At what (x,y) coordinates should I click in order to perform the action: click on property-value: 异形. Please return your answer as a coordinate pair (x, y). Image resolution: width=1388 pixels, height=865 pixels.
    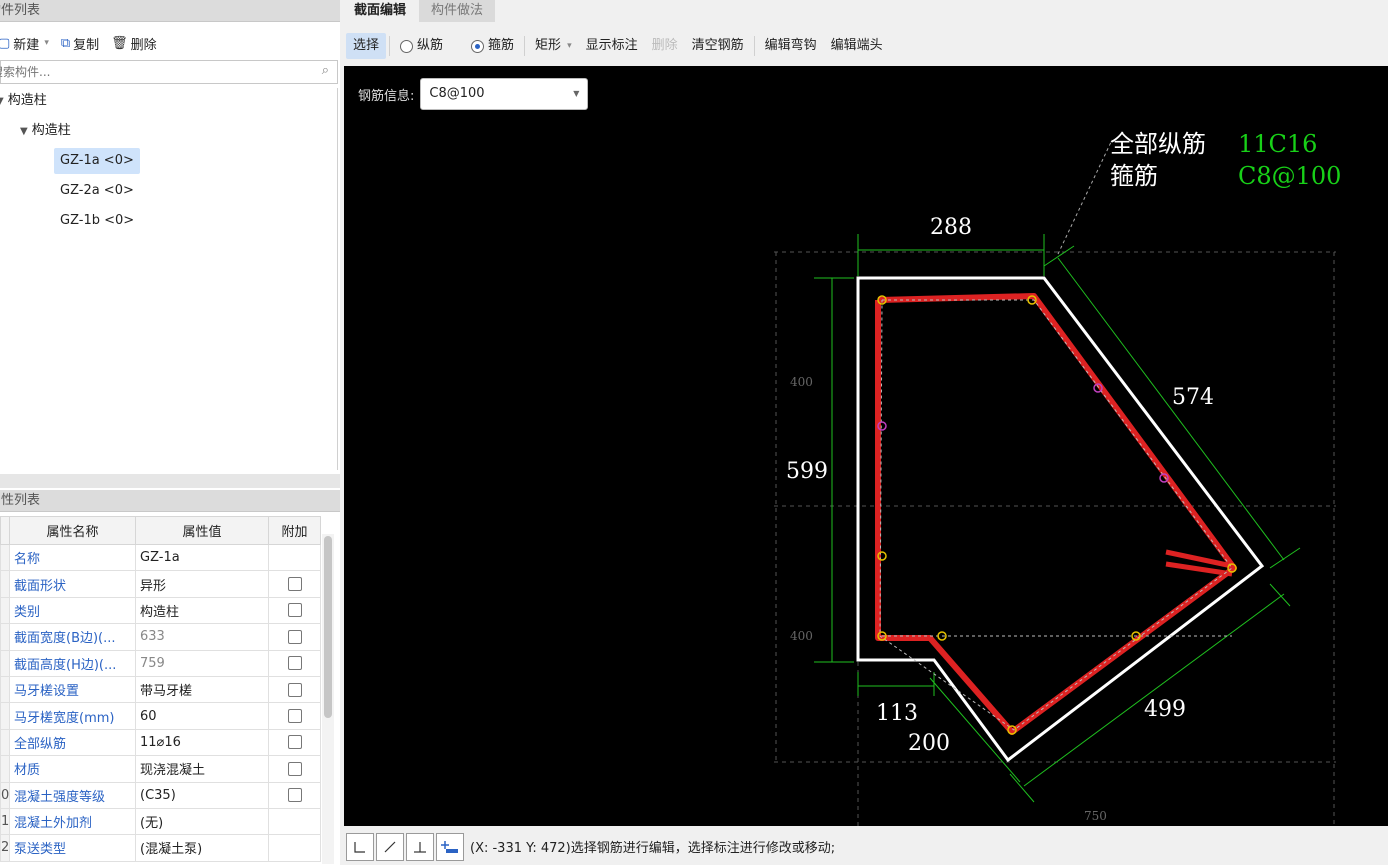
    Looking at the image, I should click on (202, 584).